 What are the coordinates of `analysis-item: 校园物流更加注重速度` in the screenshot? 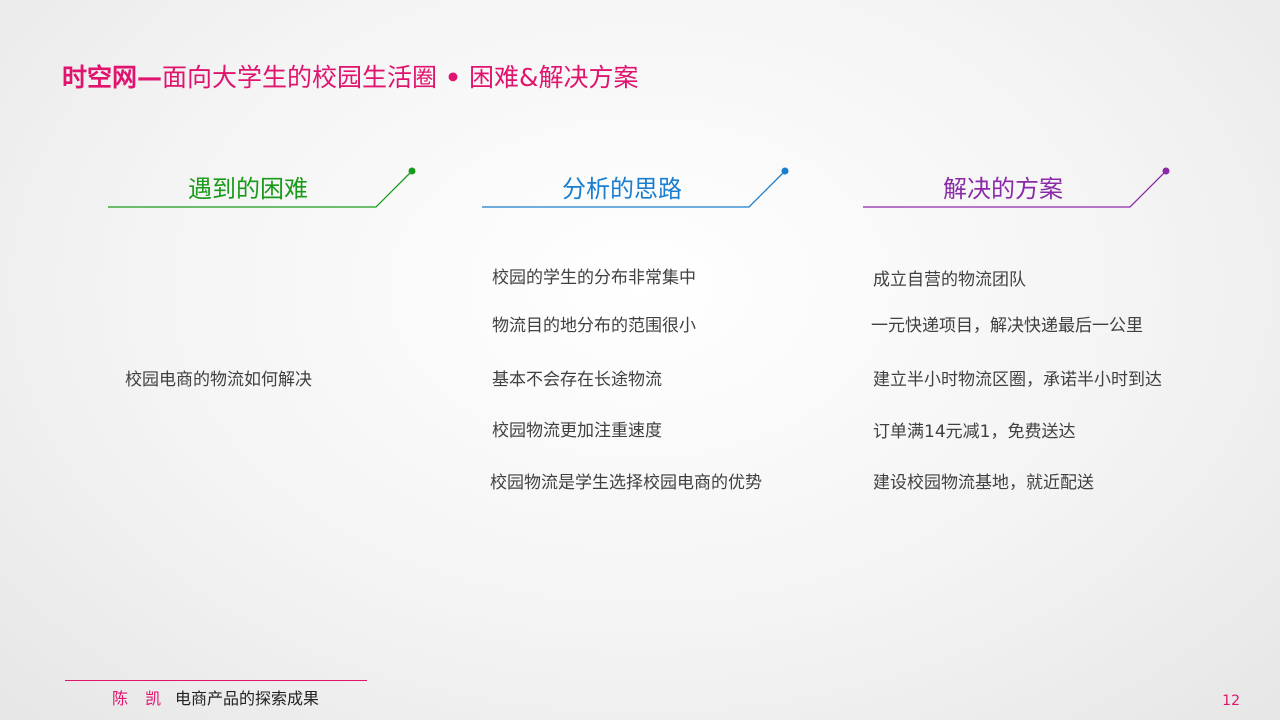 It's located at (577, 431).